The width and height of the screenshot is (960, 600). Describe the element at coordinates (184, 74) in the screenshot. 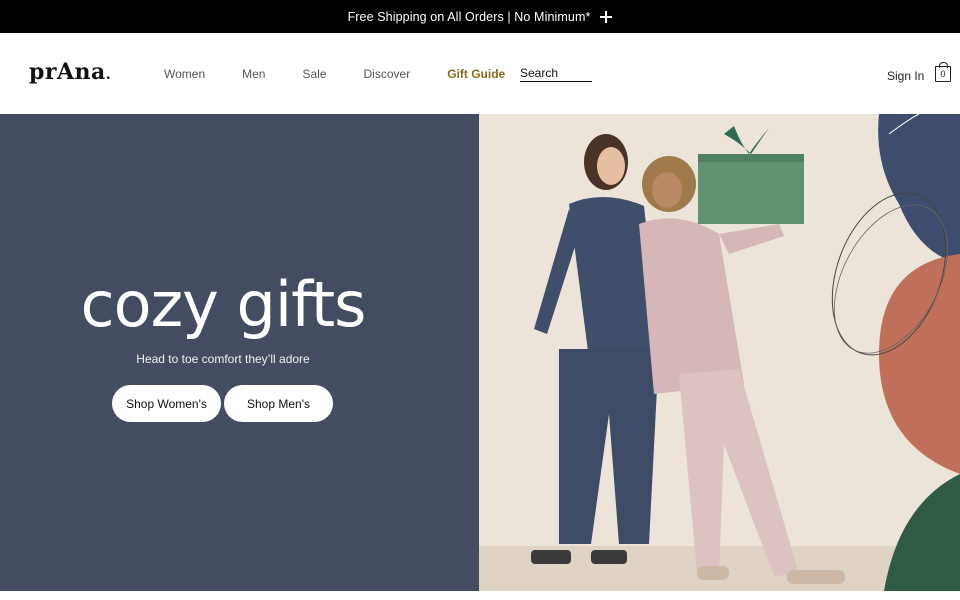

I see `nav-item-women: Women` at that location.